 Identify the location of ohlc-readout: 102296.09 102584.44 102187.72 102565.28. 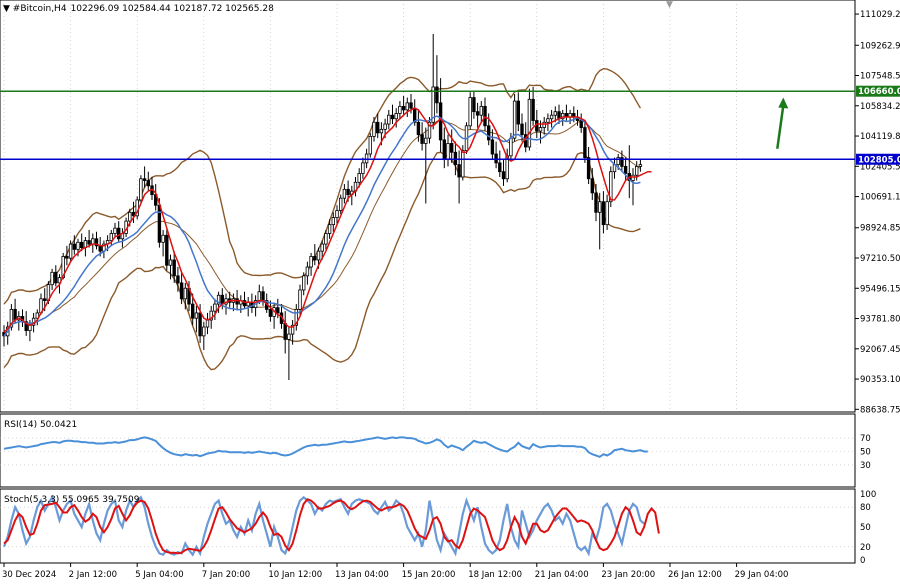
(173, 9).